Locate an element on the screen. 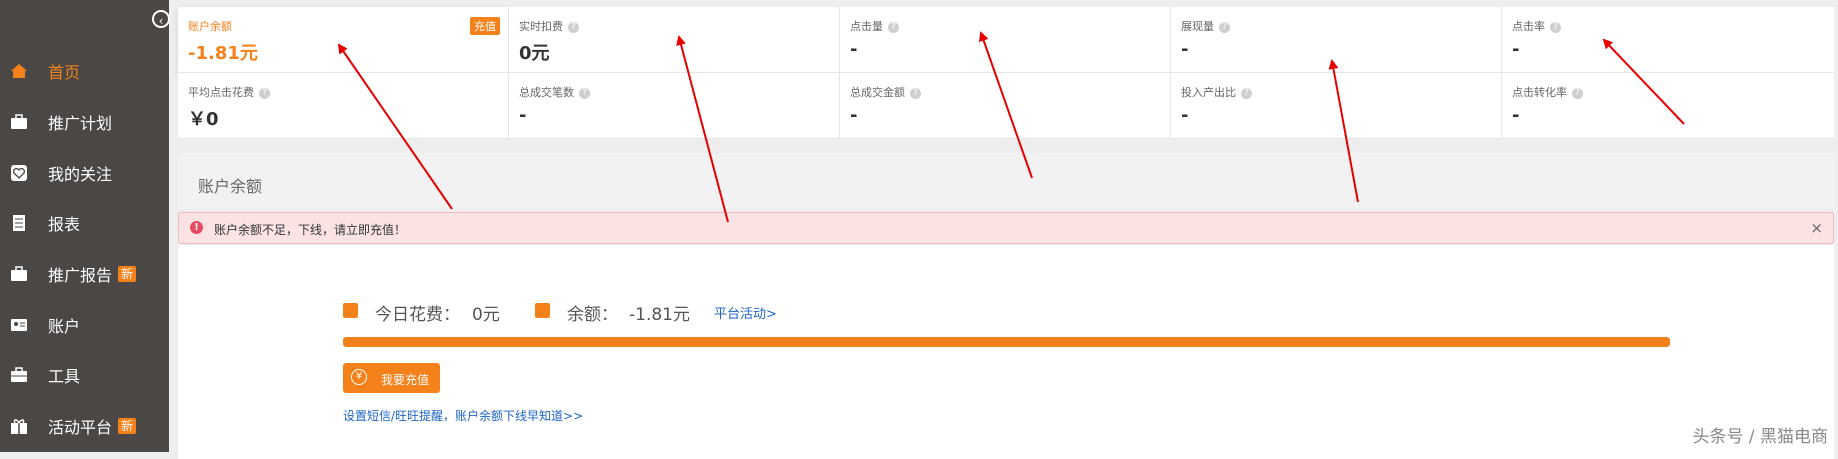 Image resolution: width=1838 pixels, height=459 pixels. balance-value: -1.81元 is located at coordinates (659, 315).